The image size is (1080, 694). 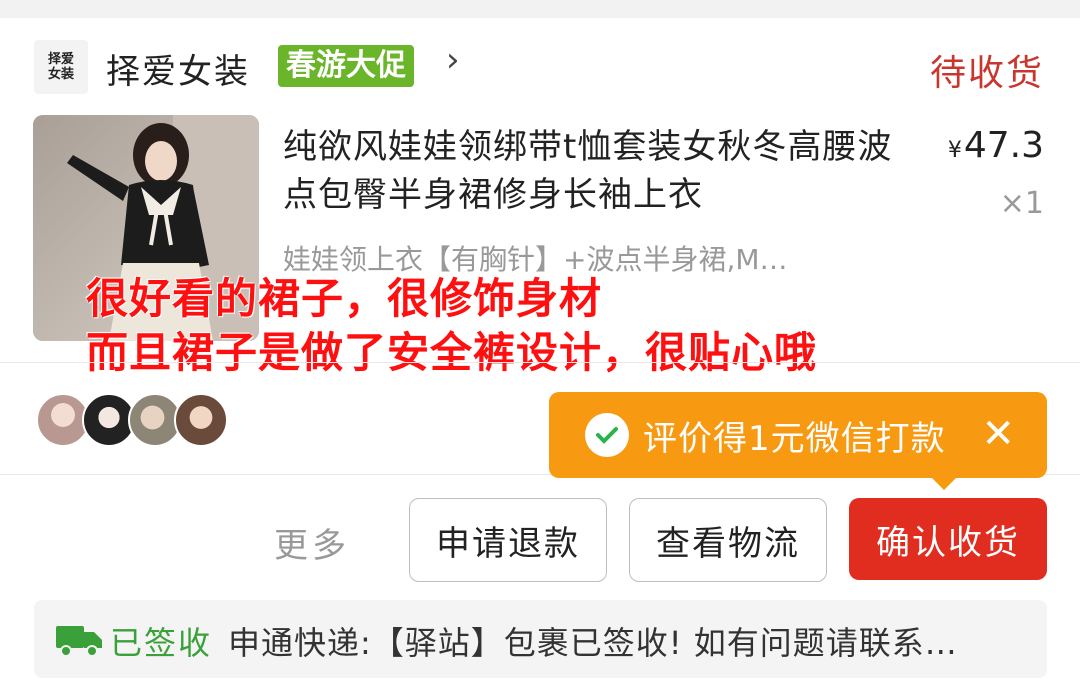 What do you see at coordinates (794, 438) in the screenshot?
I see `tooltip-text: 评价得1元微信打款` at bounding box center [794, 438].